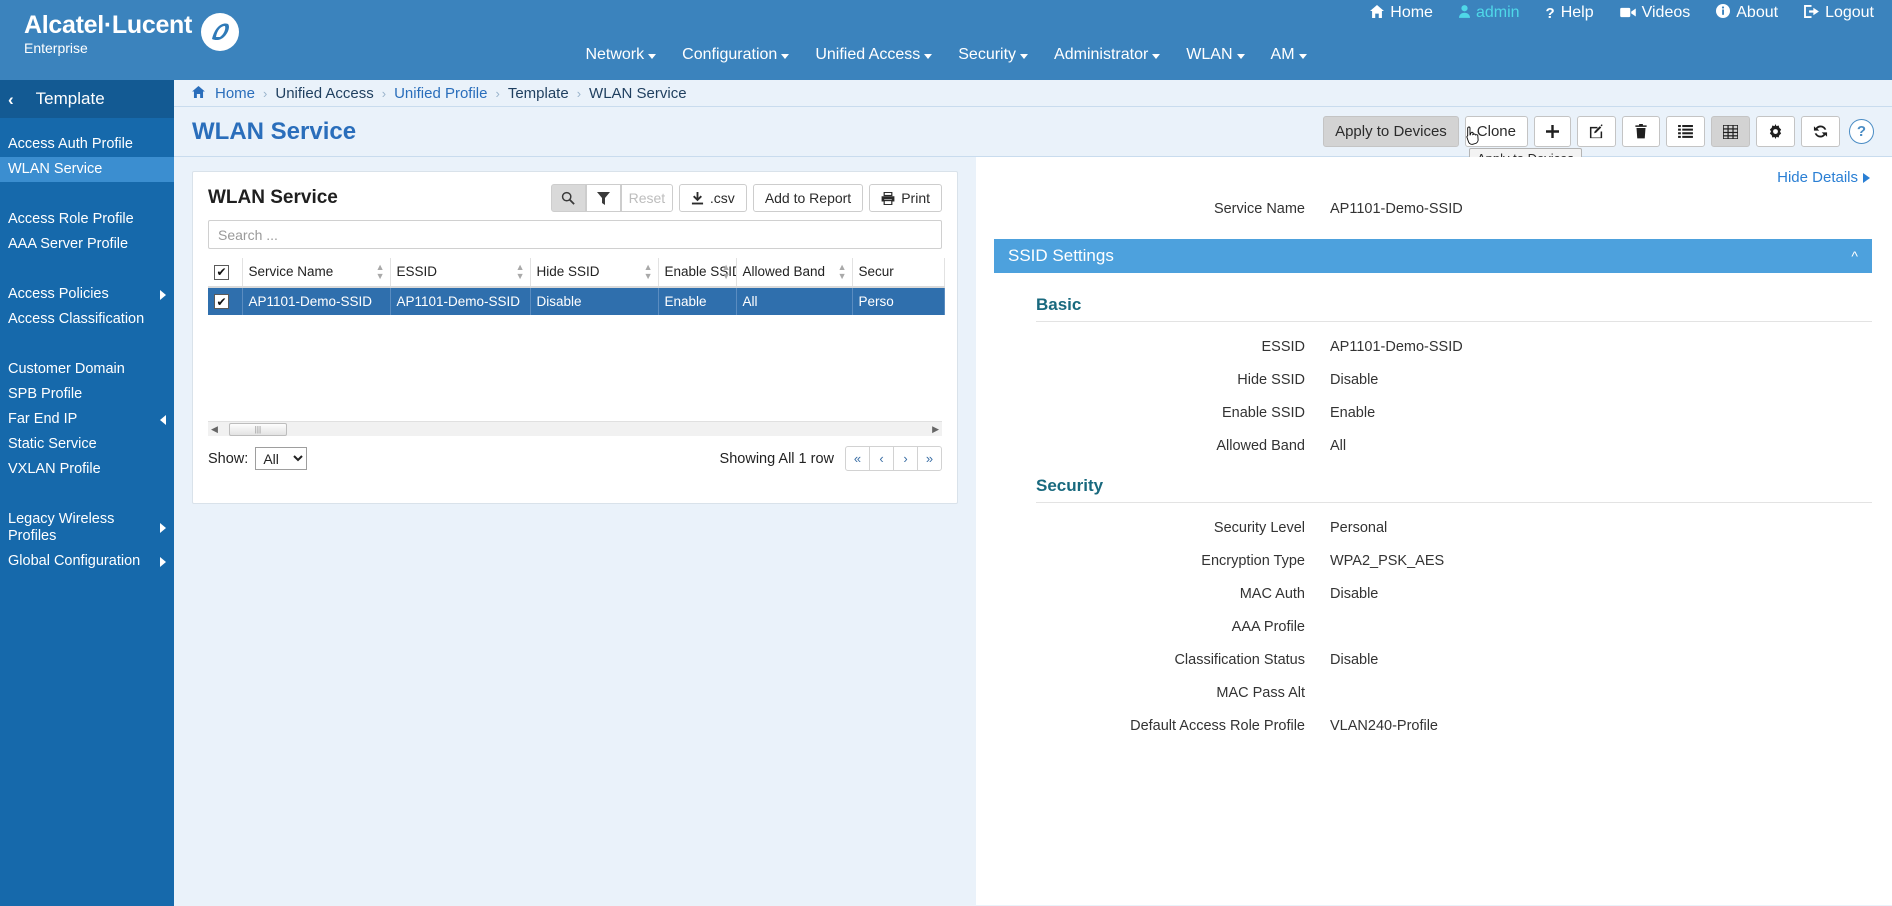 The height and width of the screenshot is (906, 1892). Describe the element at coordinates (1550, 13) in the screenshot. I see `question-icon: ?` at that location.